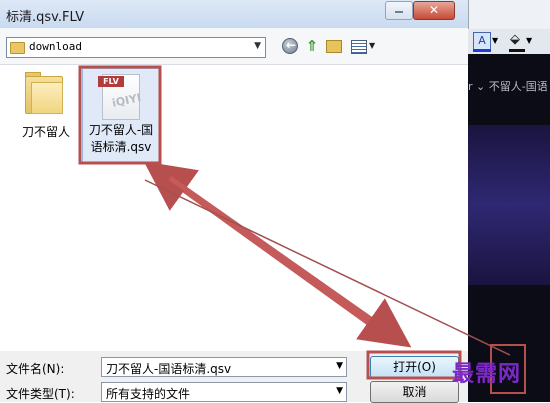 This screenshot has height=403, width=550. I want to click on video-preview, so click(509, 205).